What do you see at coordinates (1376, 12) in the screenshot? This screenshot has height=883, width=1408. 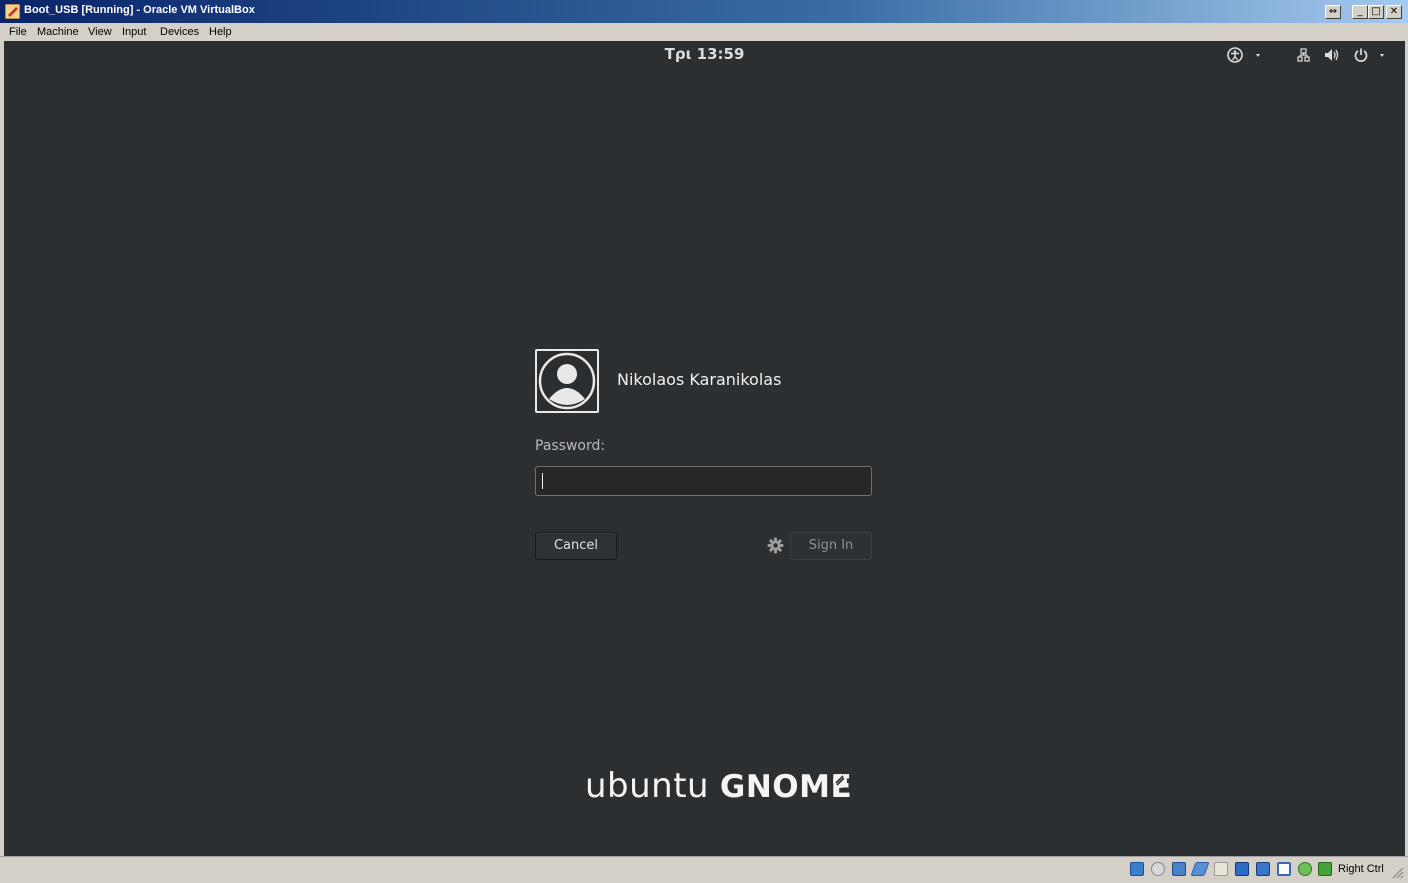 I see `maximize-button: □` at bounding box center [1376, 12].